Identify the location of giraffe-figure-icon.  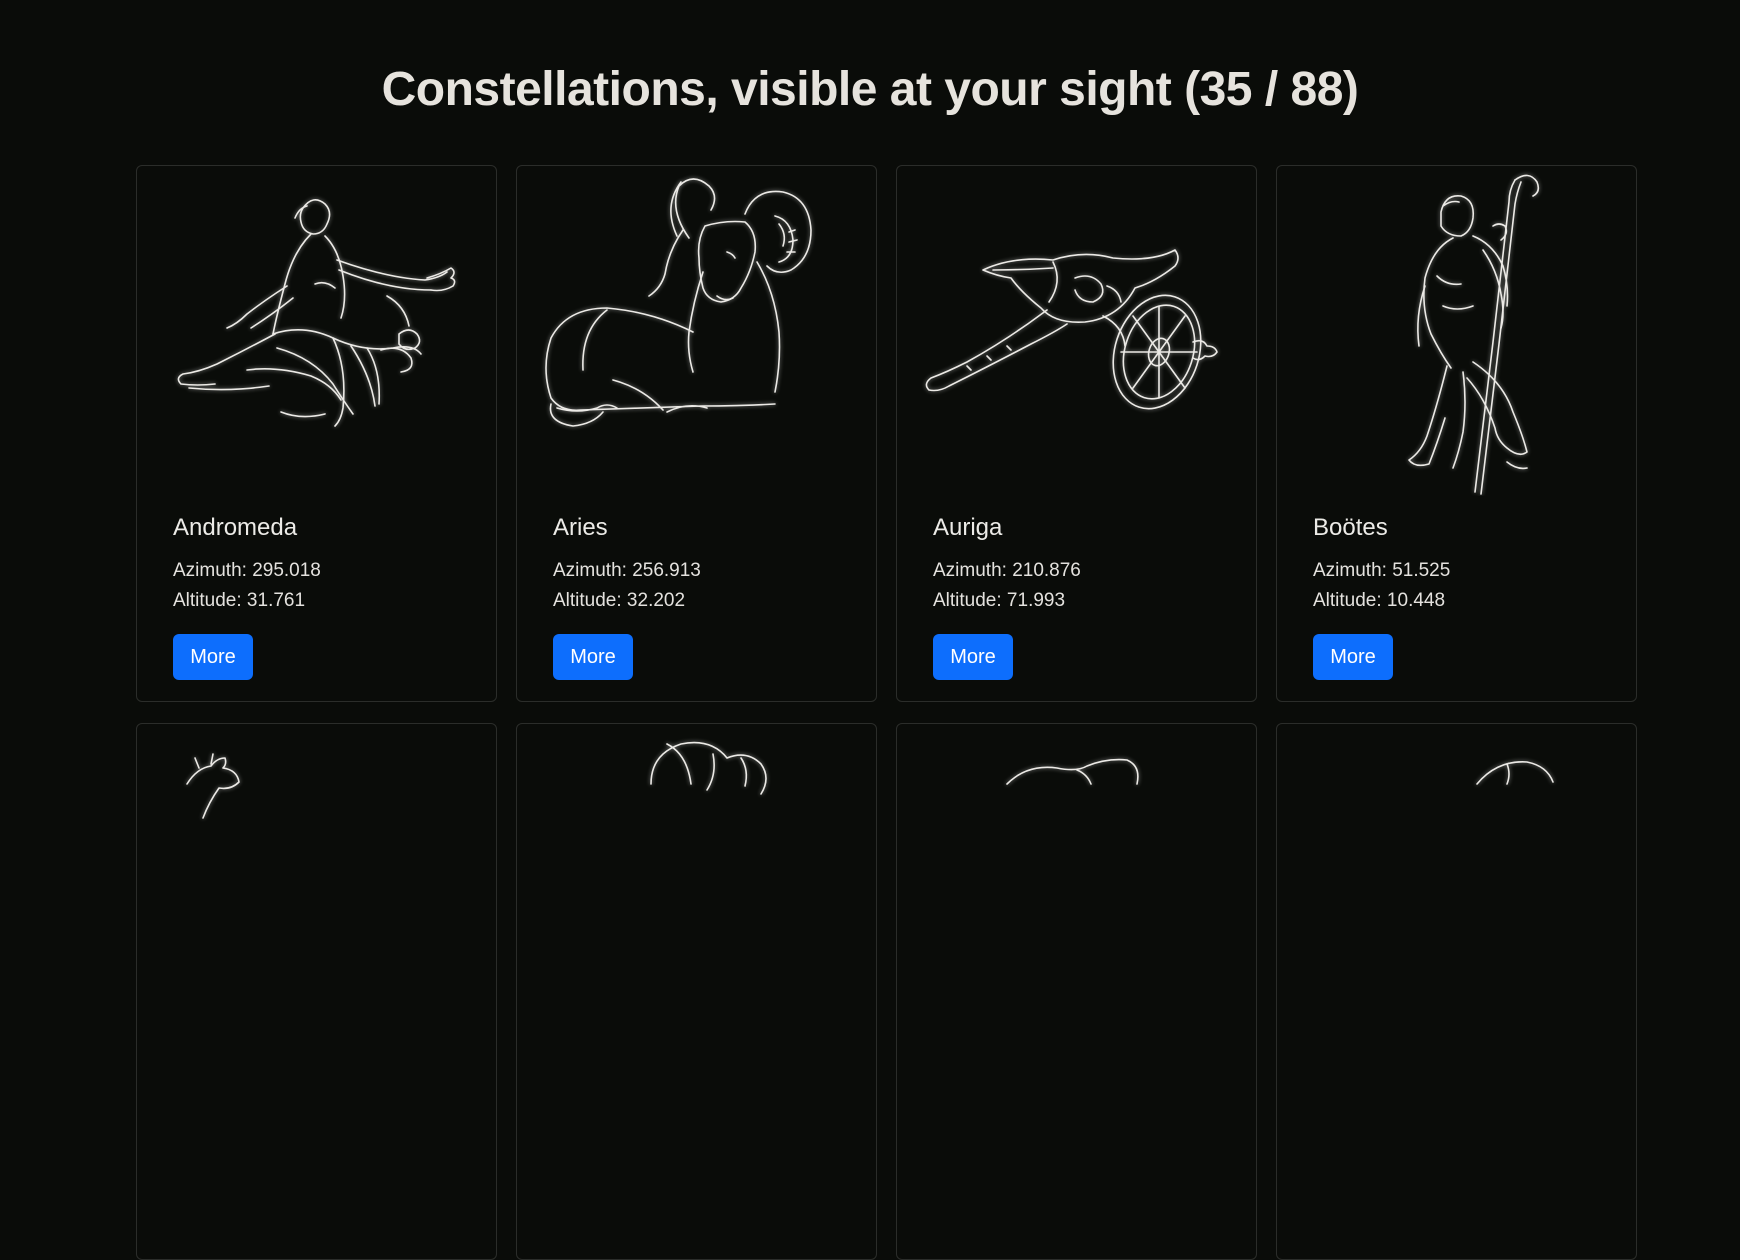
(316, 889).